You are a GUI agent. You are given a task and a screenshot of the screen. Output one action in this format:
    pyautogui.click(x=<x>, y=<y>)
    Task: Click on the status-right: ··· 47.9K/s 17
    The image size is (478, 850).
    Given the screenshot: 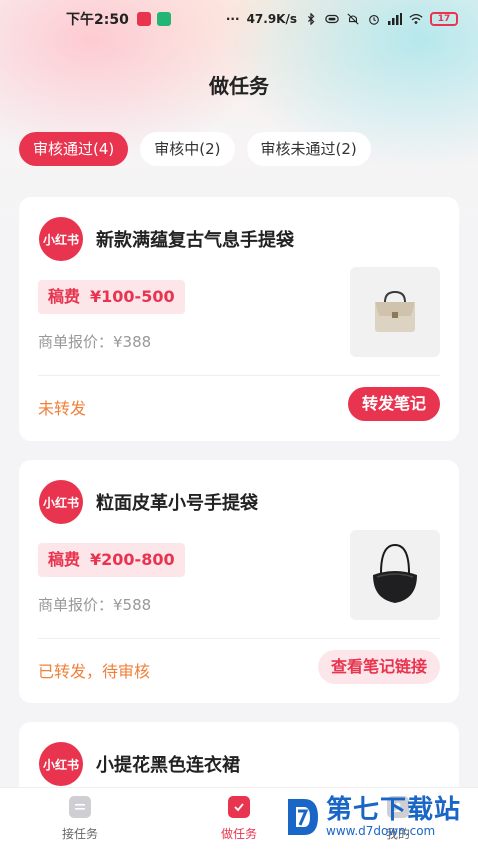 What is the action you would take?
    pyautogui.click(x=342, y=19)
    